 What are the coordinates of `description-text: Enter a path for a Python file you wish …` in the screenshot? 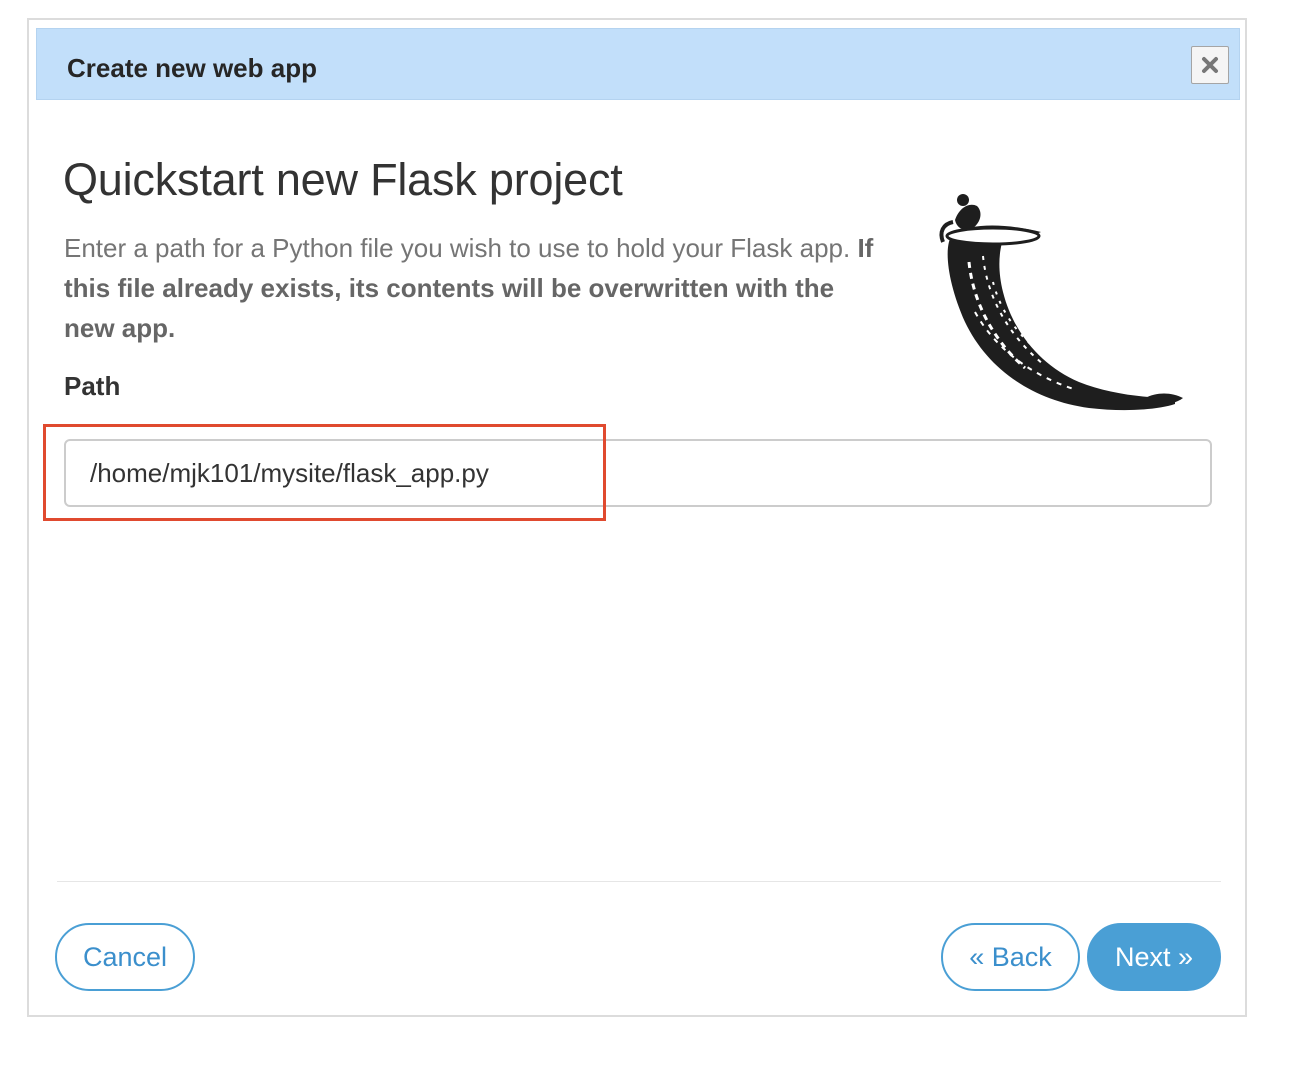 It's located at (469, 288).